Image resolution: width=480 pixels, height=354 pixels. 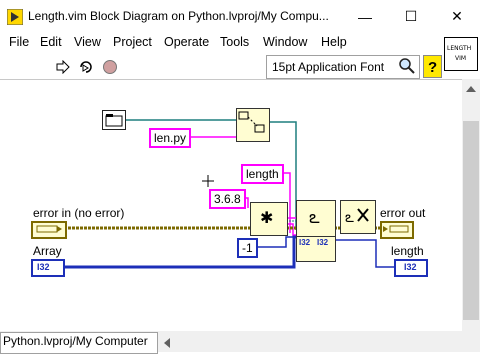 I want to click on python-node-icon: ఽ, so click(x=314, y=217).